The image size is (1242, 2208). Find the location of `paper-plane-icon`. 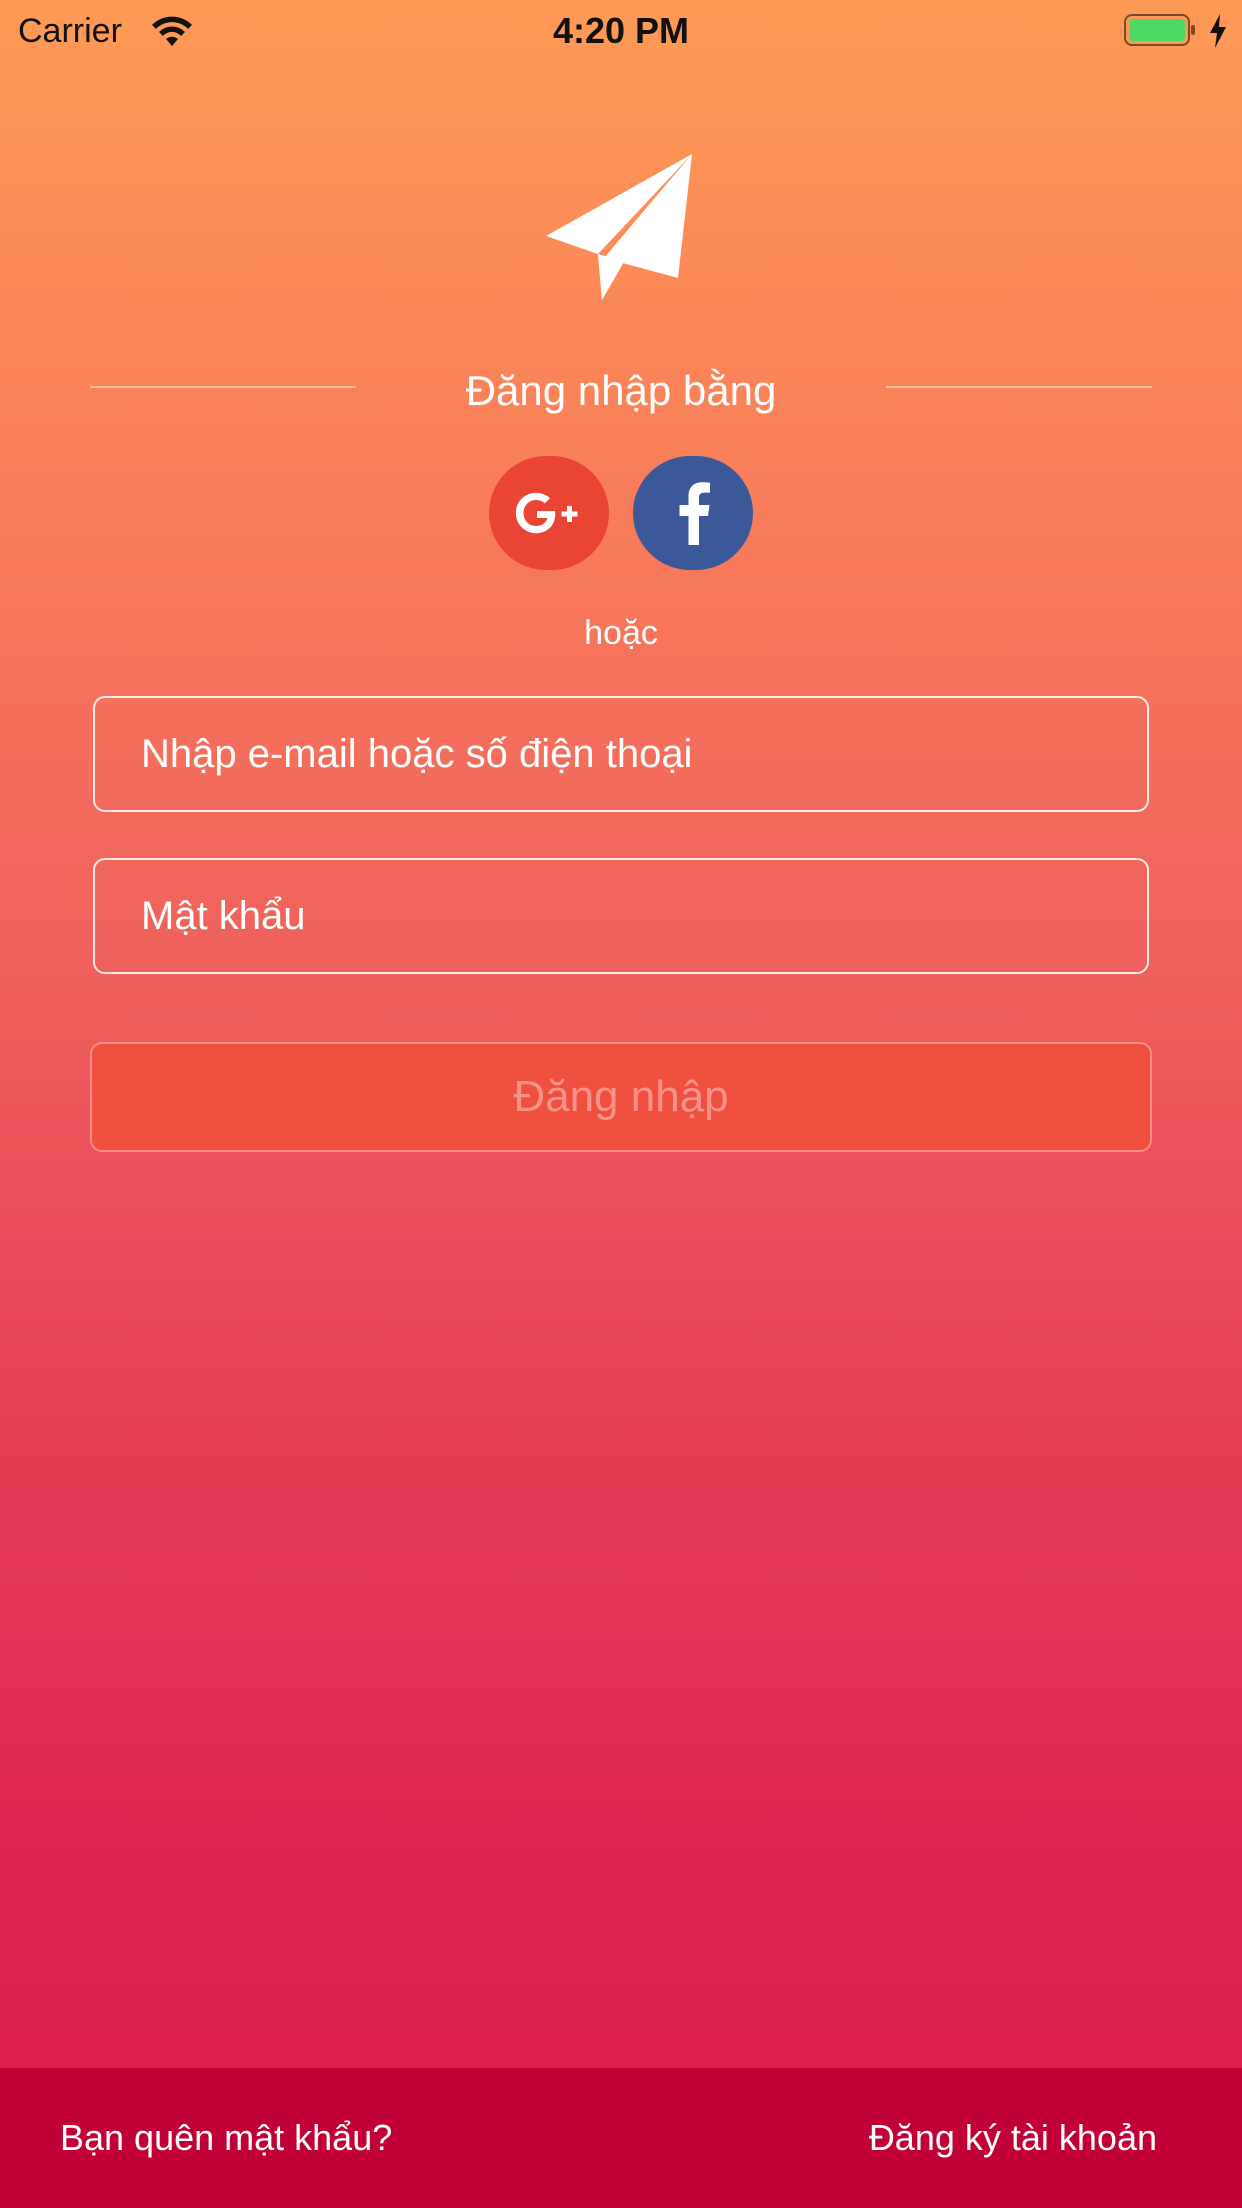

paper-plane-icon is located at coordinates (619, 227).